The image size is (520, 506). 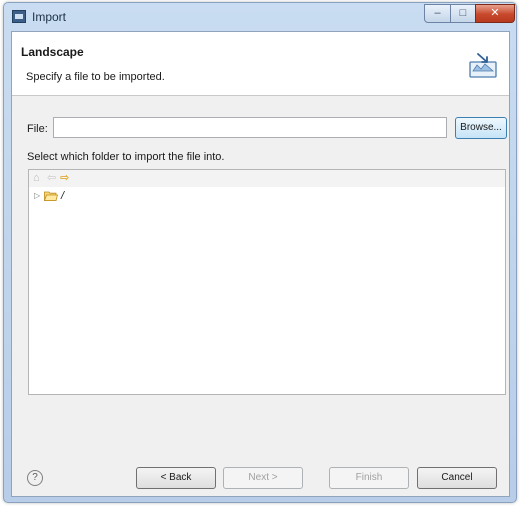 What do you see at coordinates (37, 129) in the screenshot?
I see `file-label: File:` at bounding box center [37, 129].